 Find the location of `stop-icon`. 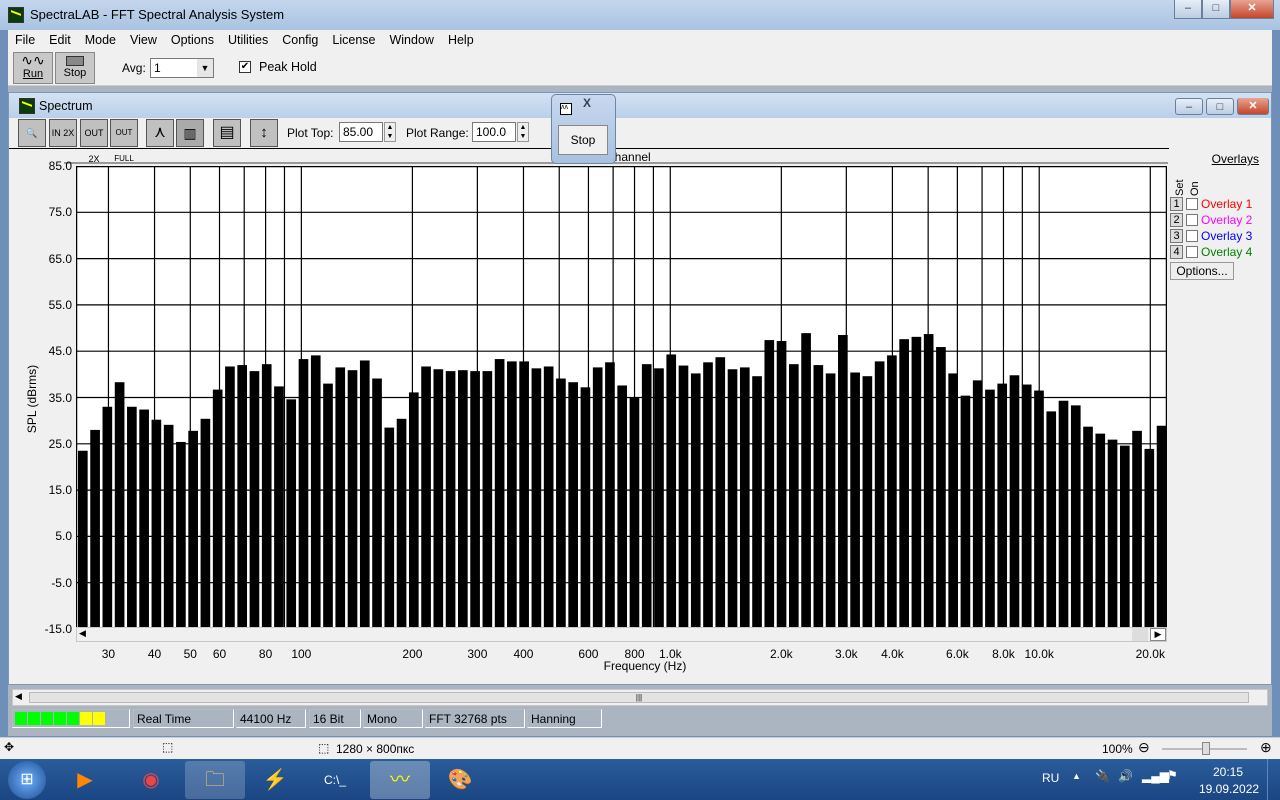

stop-icon is located at coordinates (75, 61).